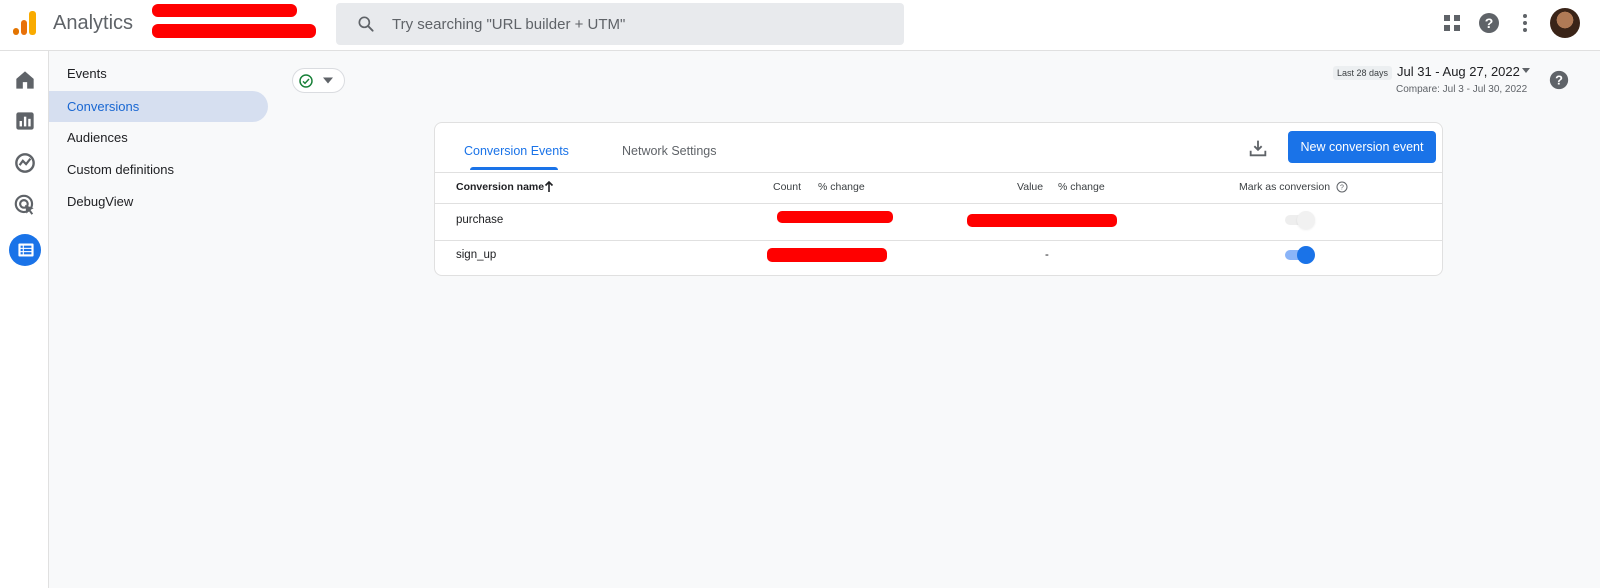  I want to click on advertising-icon, so click(25, 205).